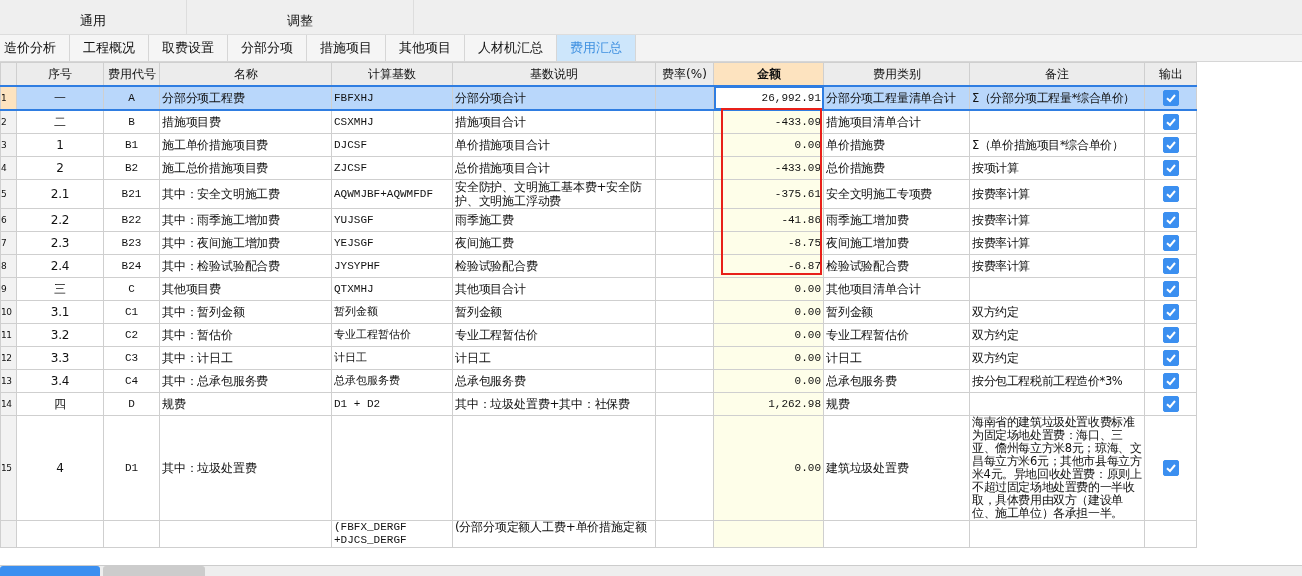 Image resolution: width=1302 pixels, height=576 pixels. What do you see at coordinates (350, 168) in the screenshot?
I see `table-cell: ZJCSF` at bounding box center [350, 168].